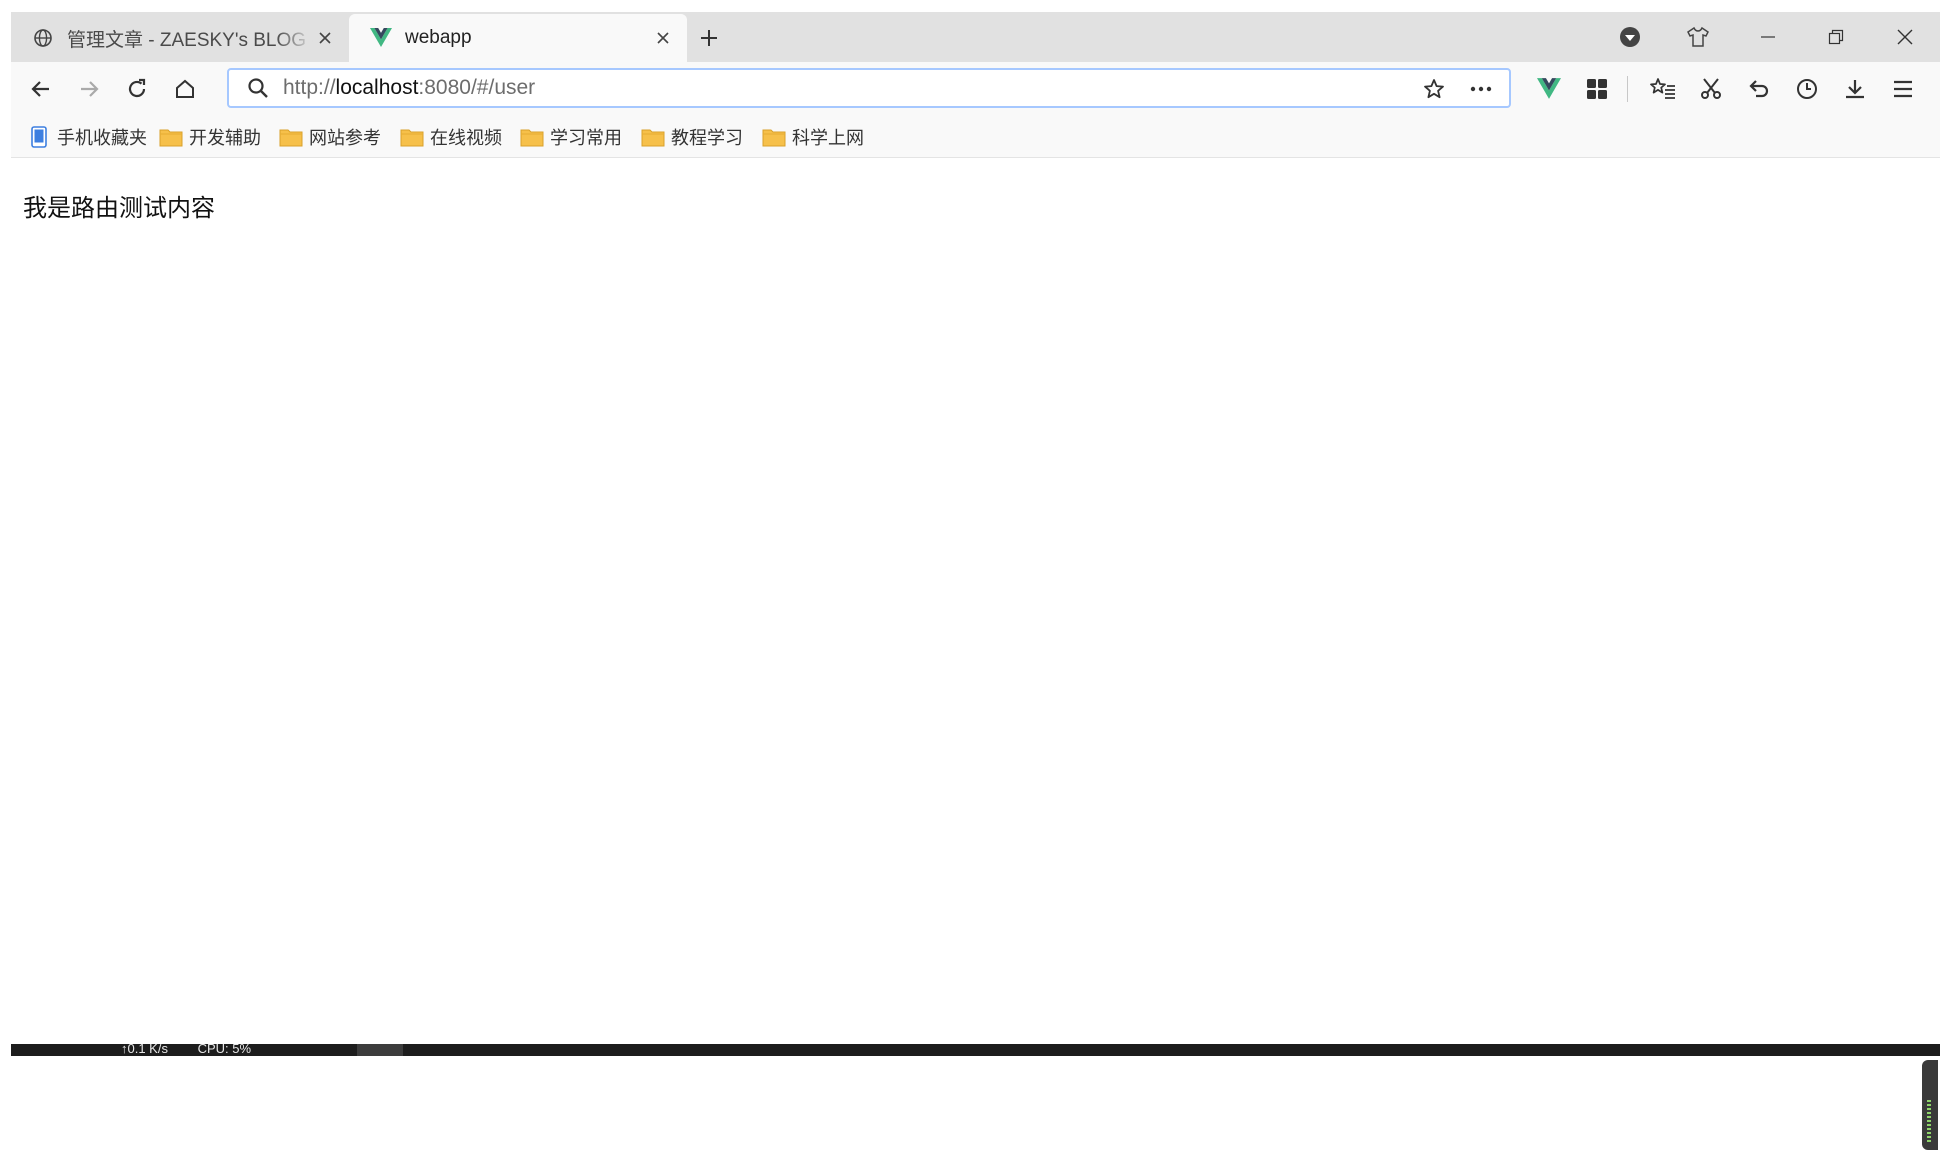 This screenshot has height=1150, width=1942. I want to click on minimize-button, so click(1768, 37).